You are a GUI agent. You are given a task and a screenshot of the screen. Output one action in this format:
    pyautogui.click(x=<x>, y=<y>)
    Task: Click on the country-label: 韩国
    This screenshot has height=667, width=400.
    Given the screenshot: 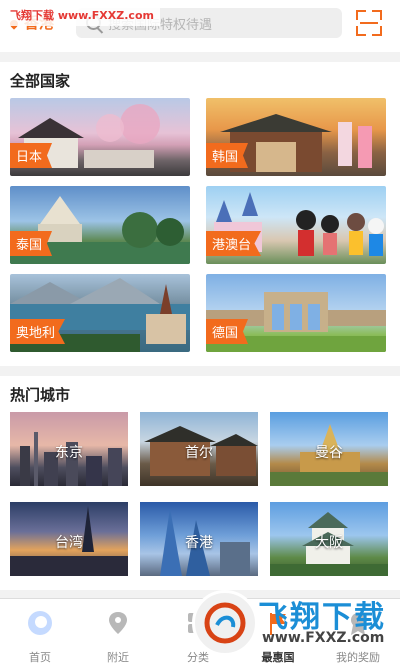 What is the action you would take?
    pyautogui.click(x=227, y=155)
    